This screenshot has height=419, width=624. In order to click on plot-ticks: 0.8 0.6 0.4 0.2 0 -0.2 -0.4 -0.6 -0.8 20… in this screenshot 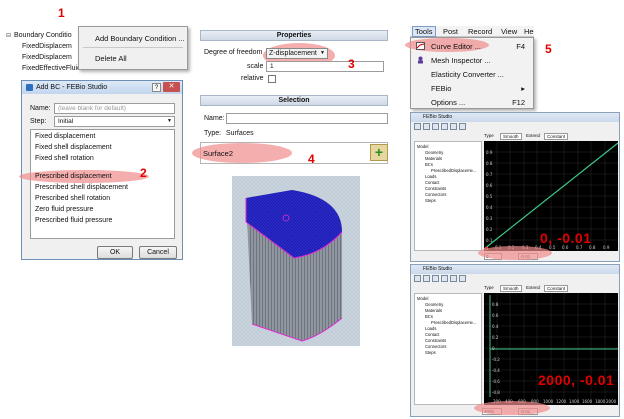, I will do `click(554, 353)`.